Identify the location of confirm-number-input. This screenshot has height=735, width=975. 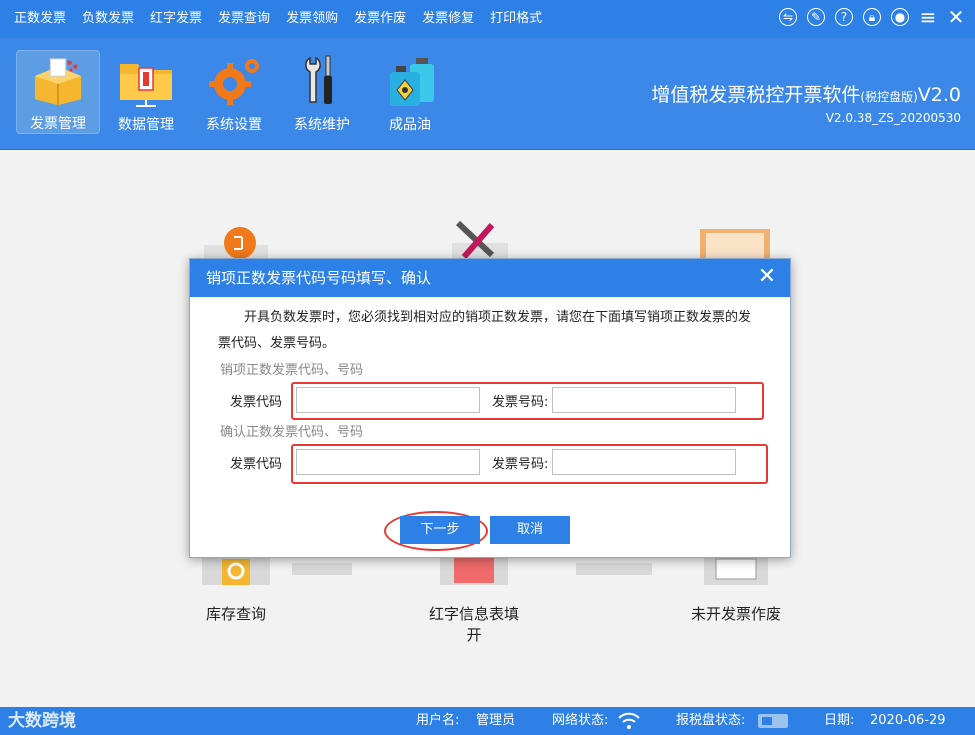
(644, 462).